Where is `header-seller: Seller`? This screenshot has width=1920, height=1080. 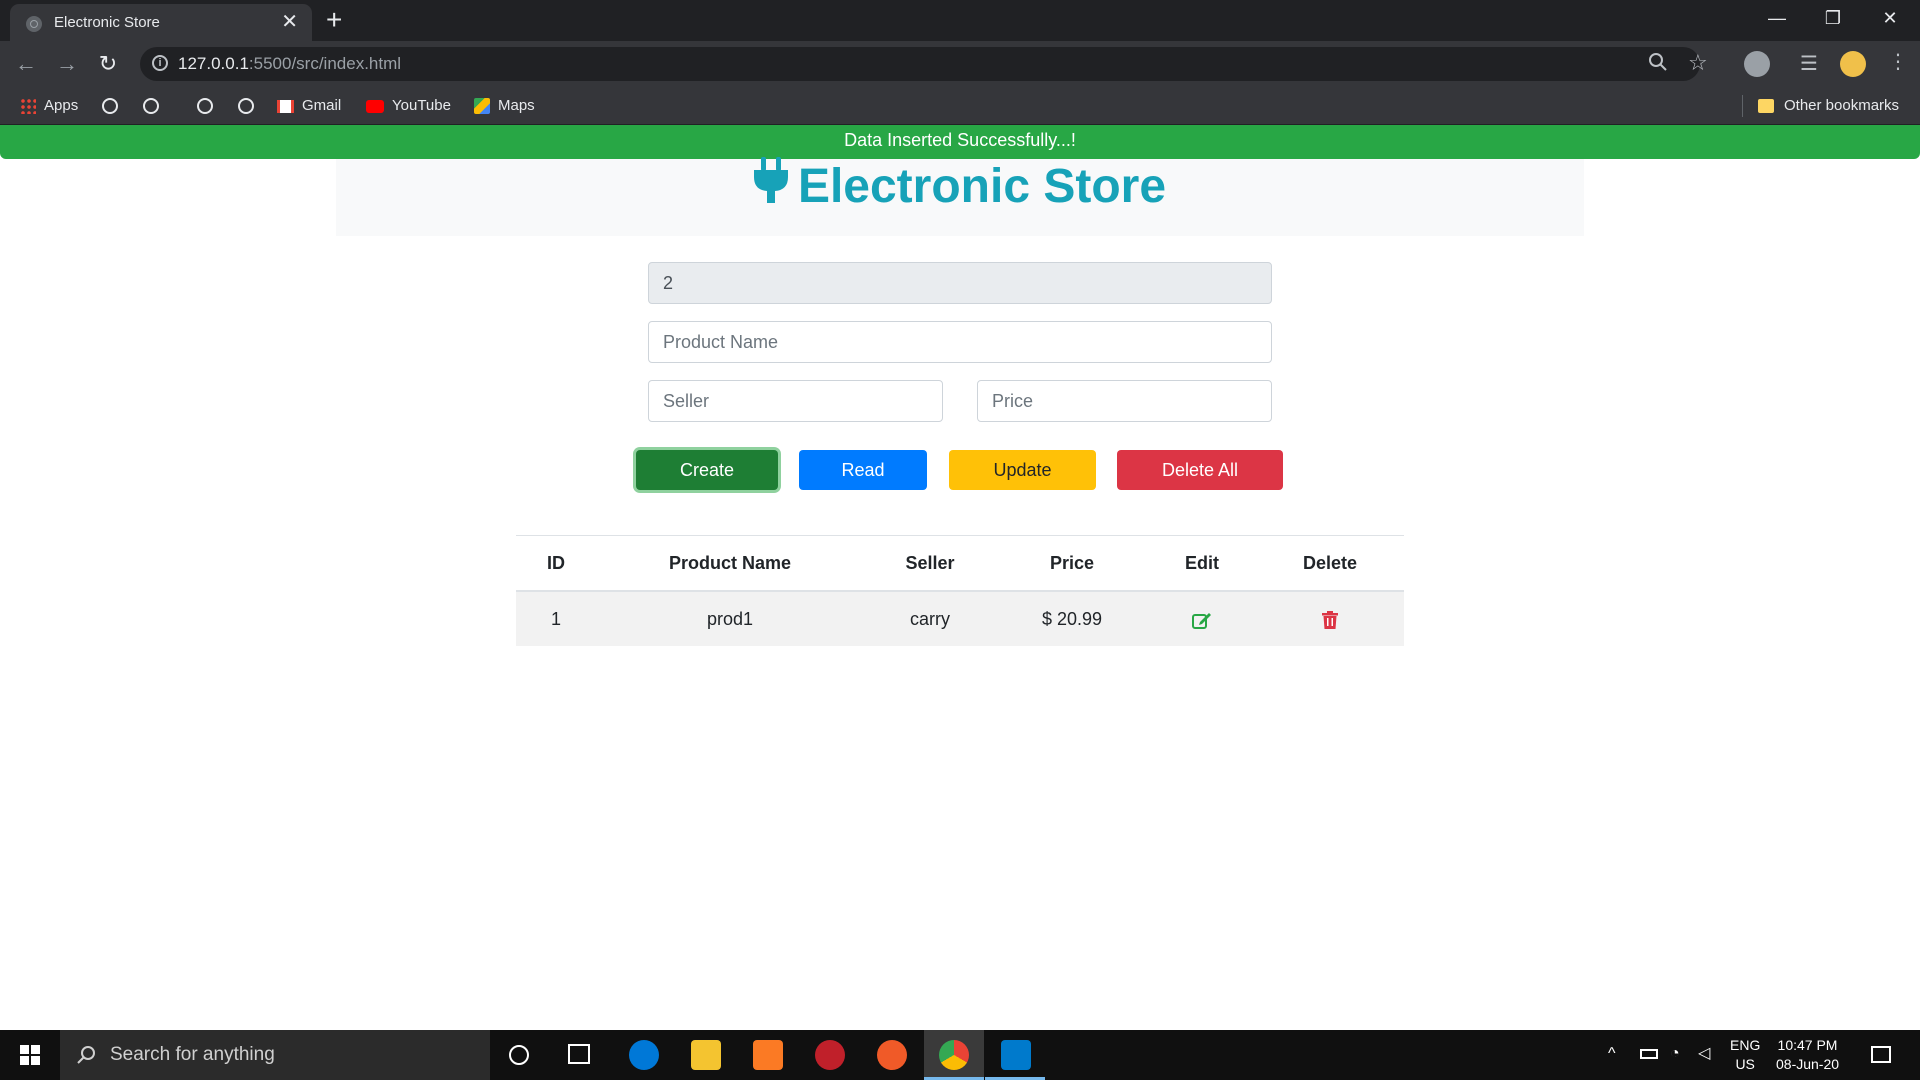
header-seller: Seller is located at coordinates (930, 563).